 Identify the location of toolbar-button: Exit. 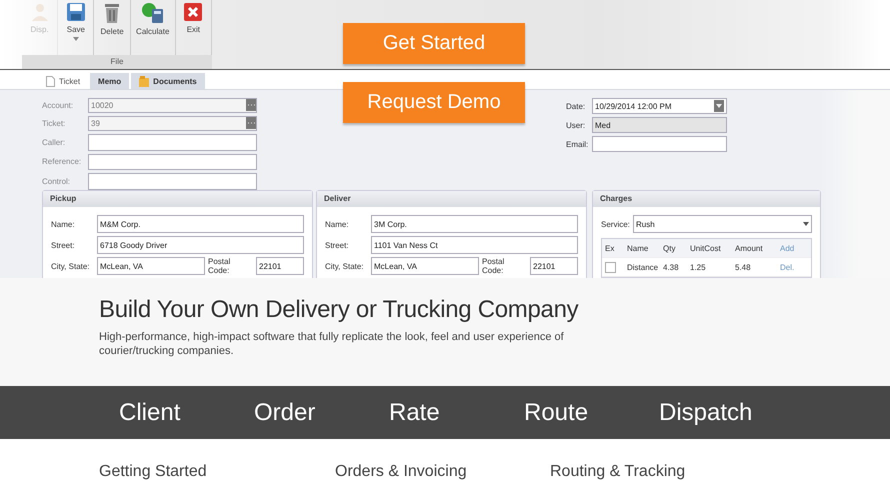
(194, 27).